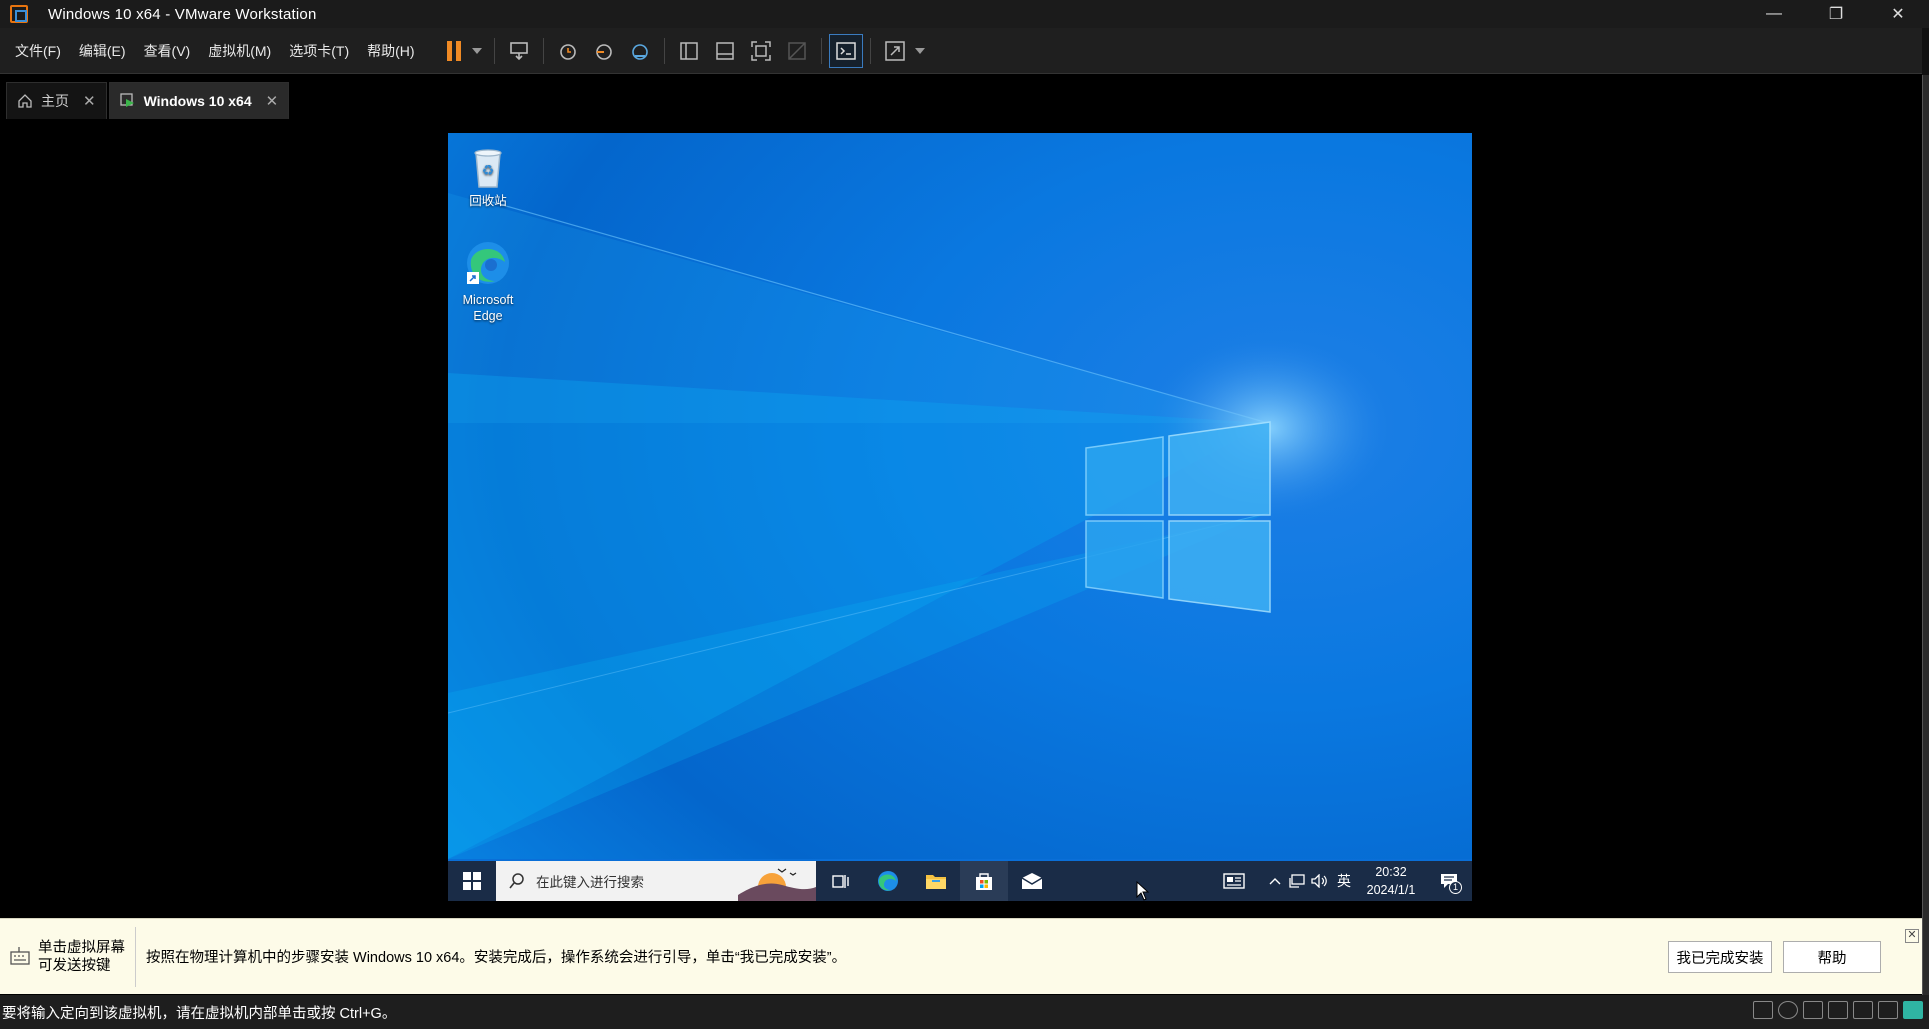  I want to click on cd-dvd-icon, so click(1788, 1010).